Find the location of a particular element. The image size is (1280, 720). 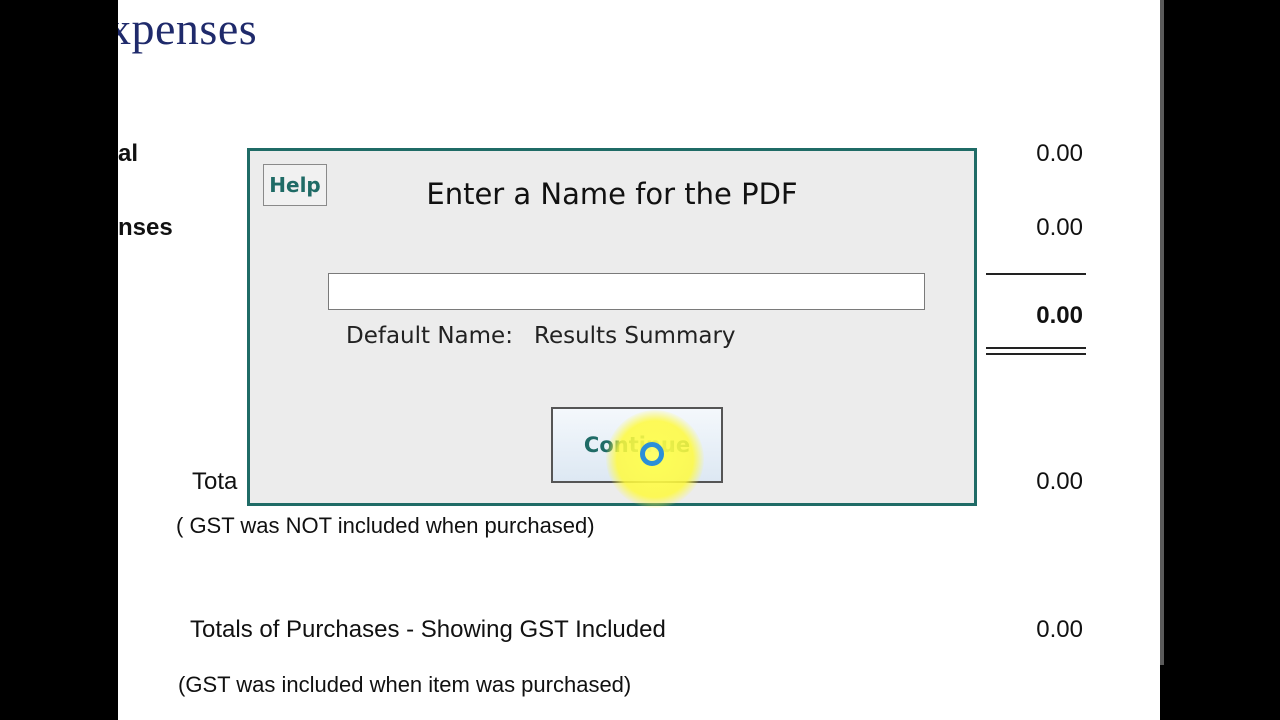

purchases-not-included-note: ( GST was NOT included when purchased) is located at coordinates (385, 525).